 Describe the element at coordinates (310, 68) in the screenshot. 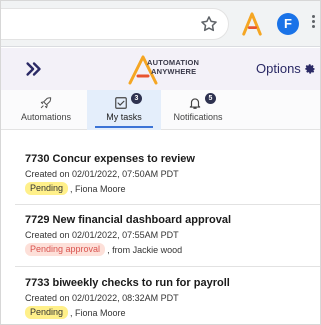

I see `gear-icon` at that location.